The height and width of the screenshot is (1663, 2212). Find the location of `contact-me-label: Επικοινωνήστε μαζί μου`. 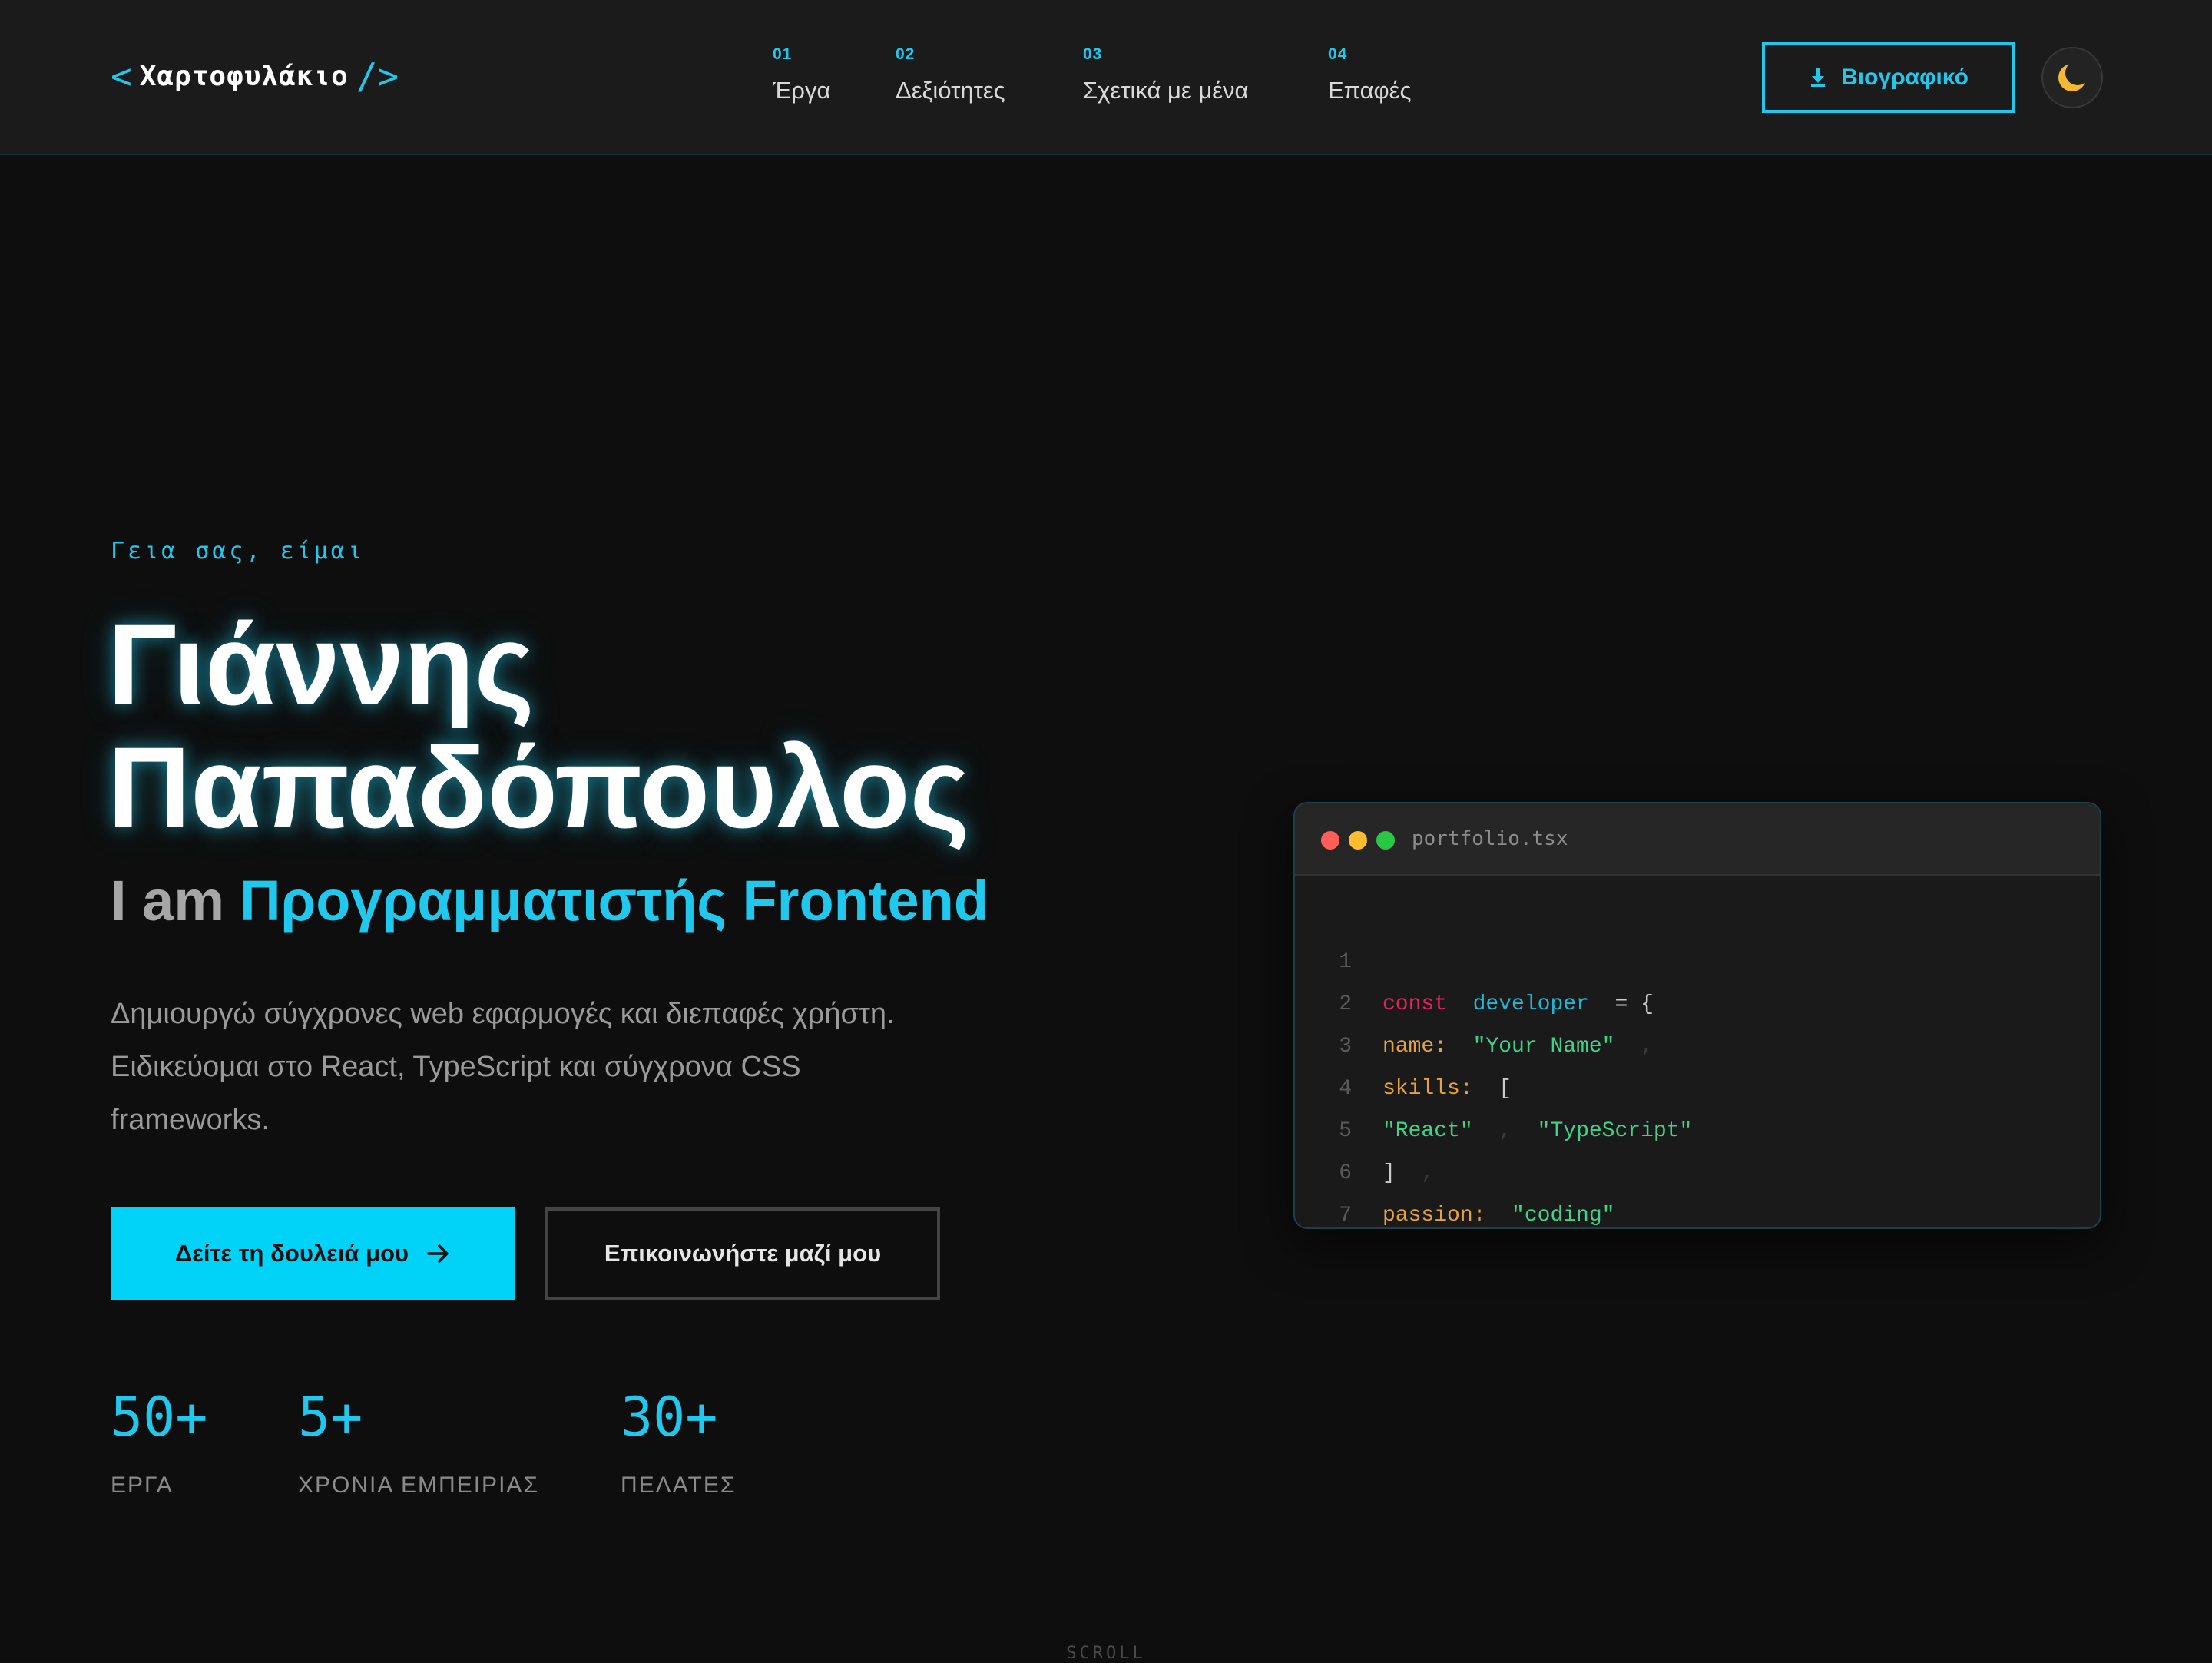

contact-me-label: Επικοινωνήστε μαζί μου is located at coordinates (743, 1254).